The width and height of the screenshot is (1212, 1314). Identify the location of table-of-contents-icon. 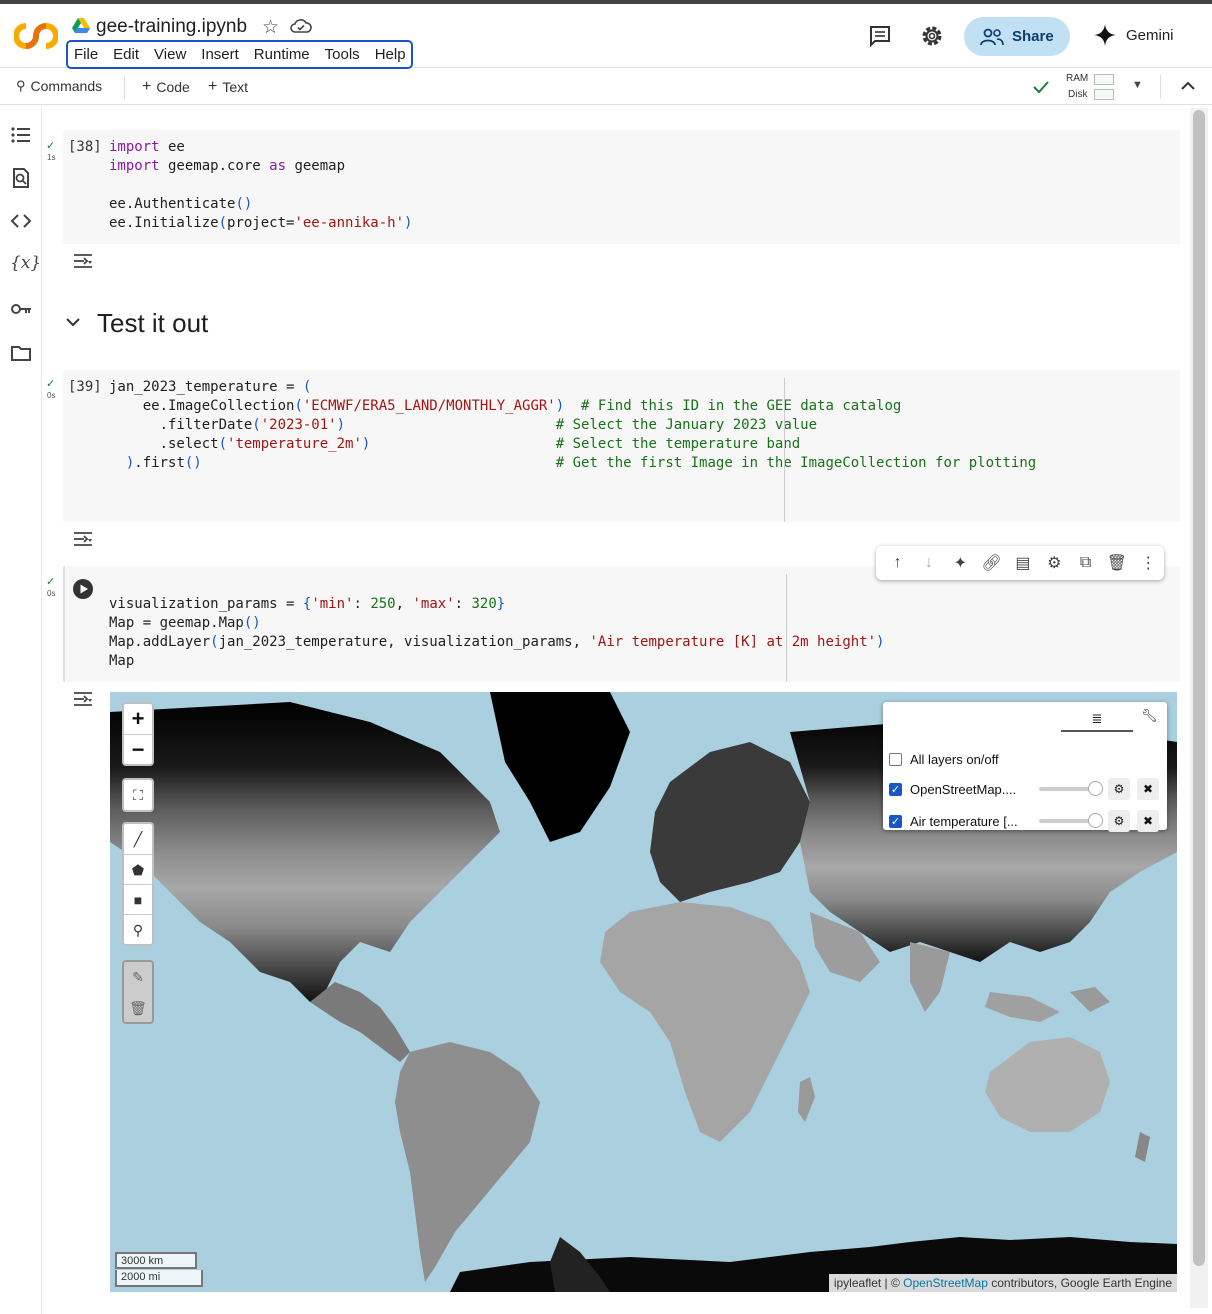
(21, 135).